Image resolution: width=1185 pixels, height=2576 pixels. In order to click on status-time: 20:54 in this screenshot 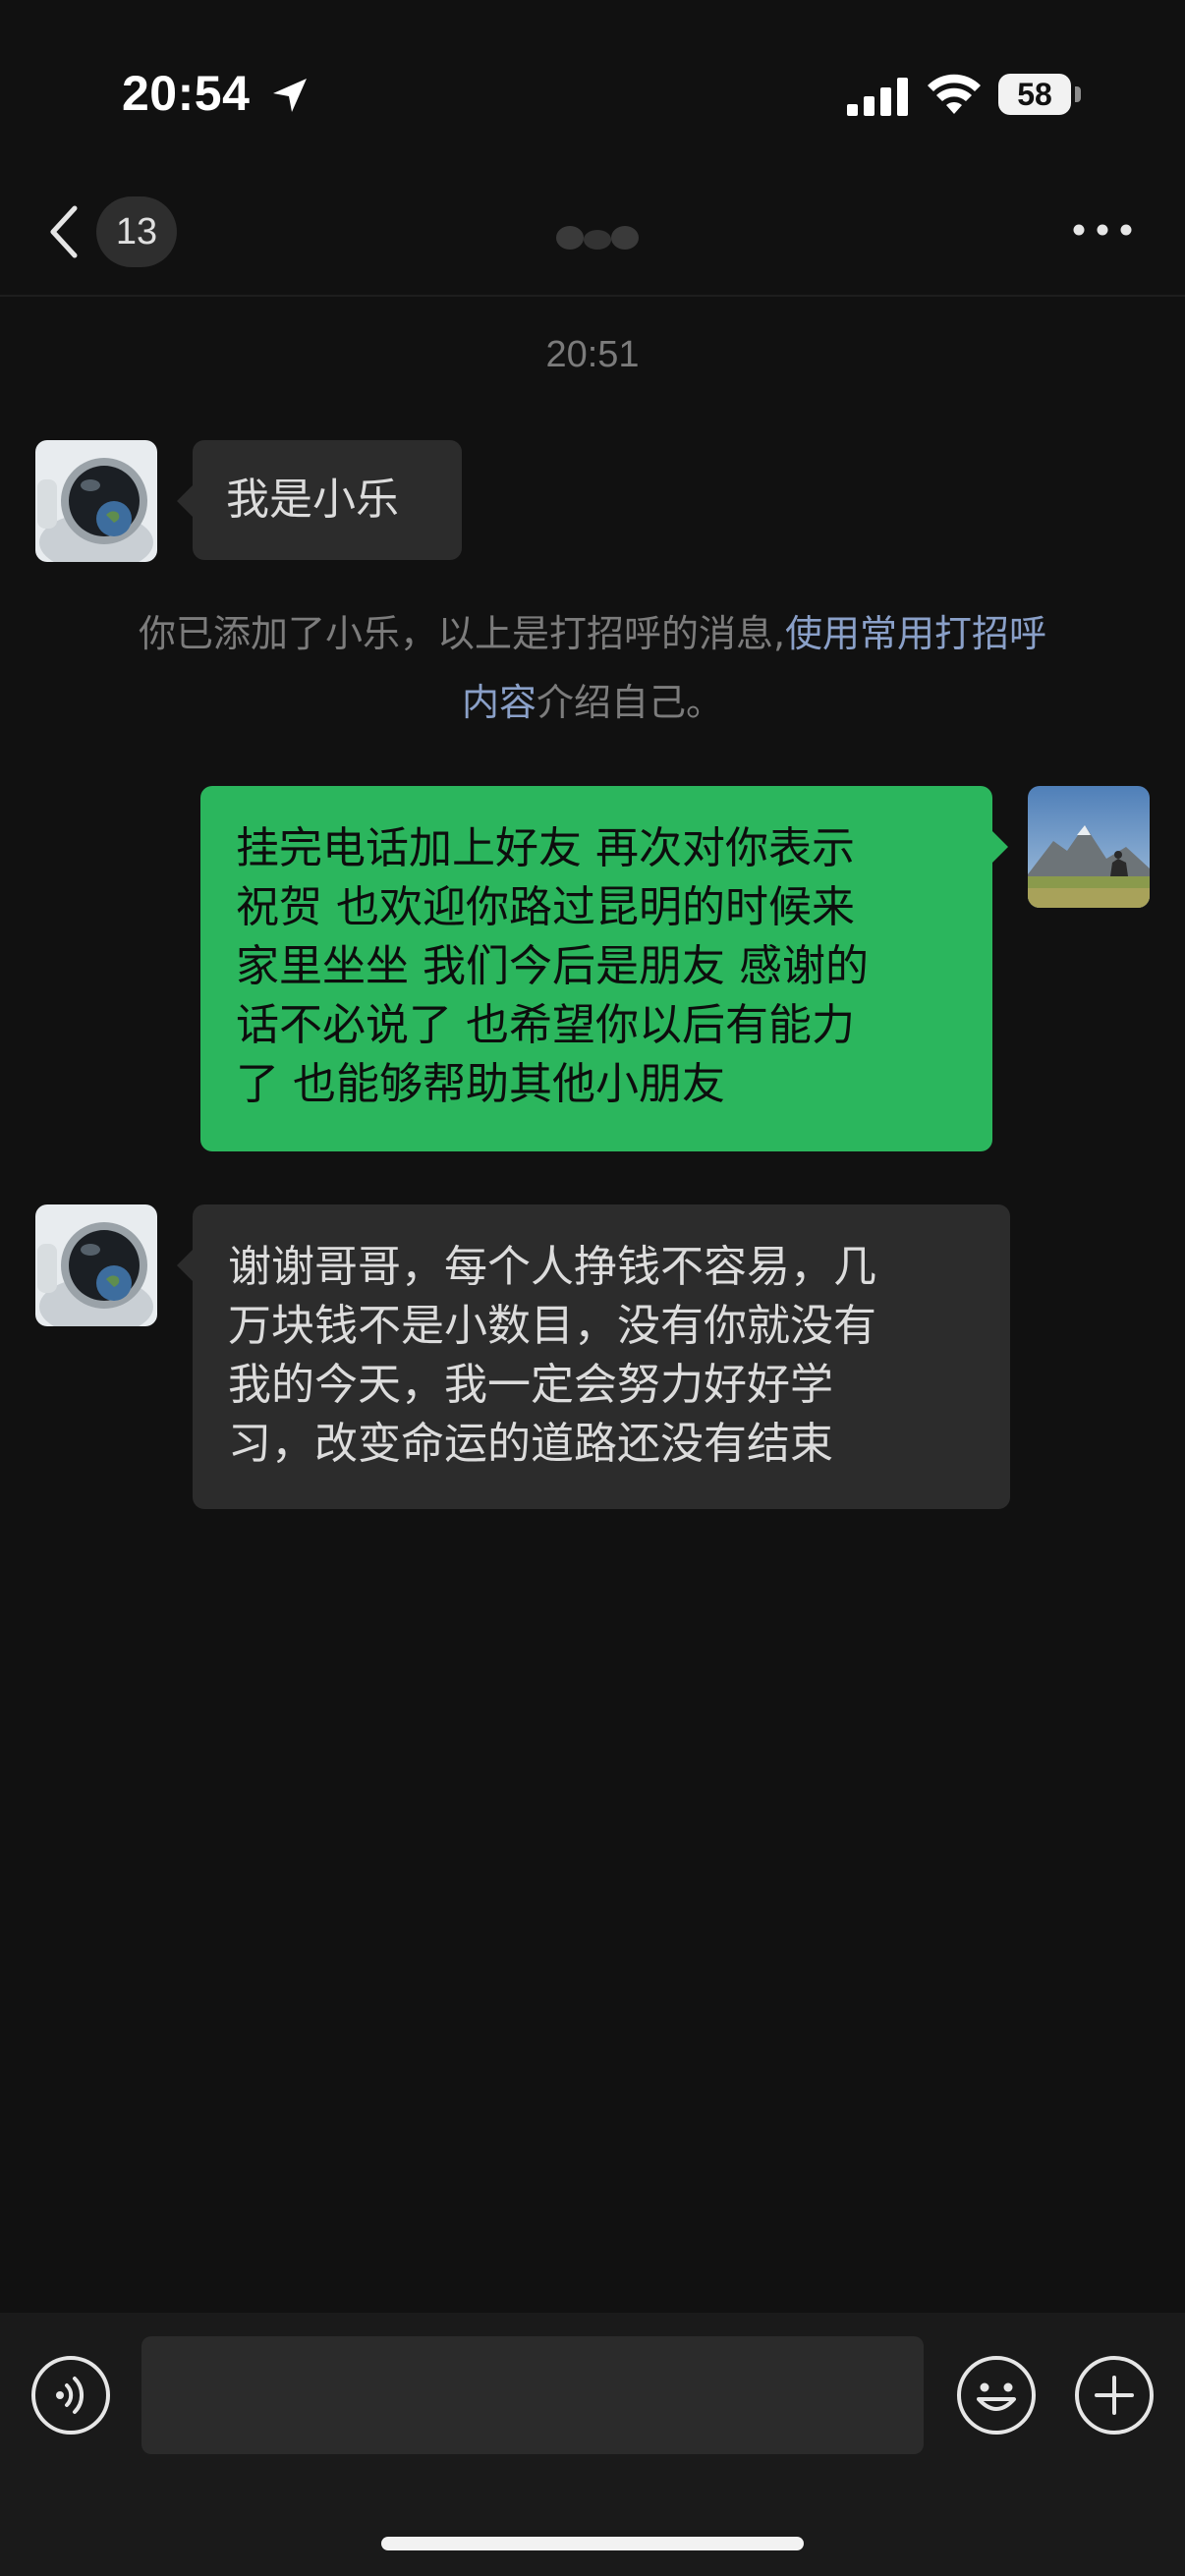, I will do `click(186, 93)`.